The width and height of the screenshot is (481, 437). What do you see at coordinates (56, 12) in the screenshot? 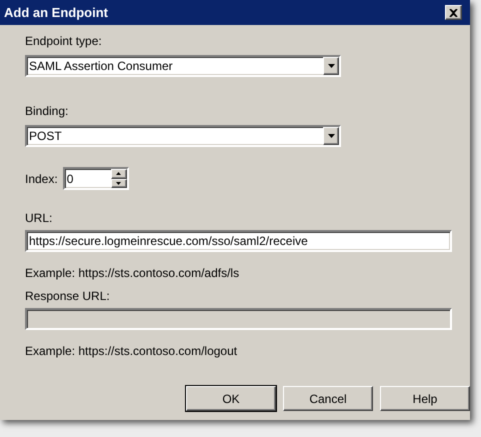
I see `window-title: Add an Endpoint` at bounding box center [56, 12].